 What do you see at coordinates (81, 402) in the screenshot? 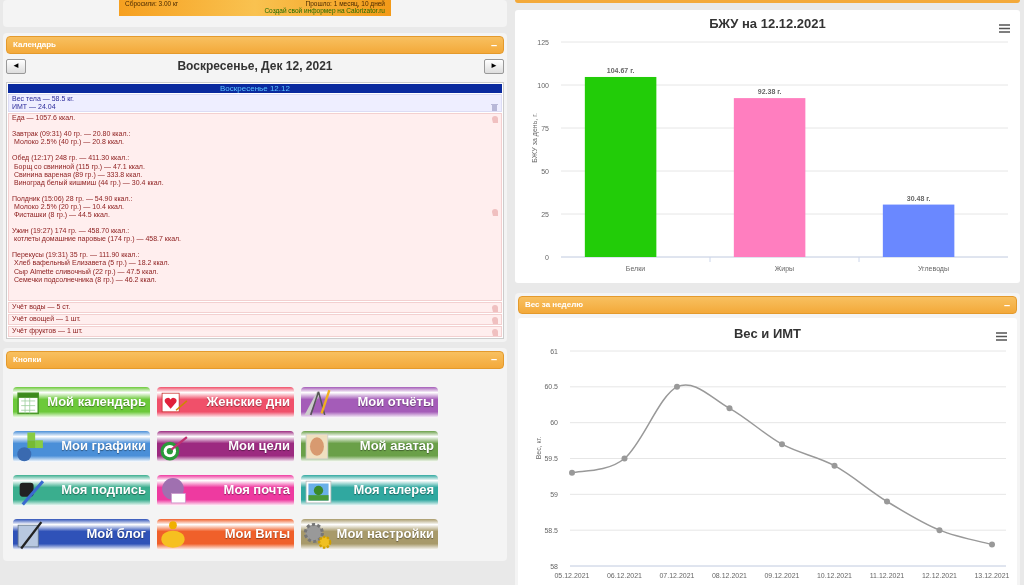
I see `app-button: Мой календарь` at bounding box center [81, 402].